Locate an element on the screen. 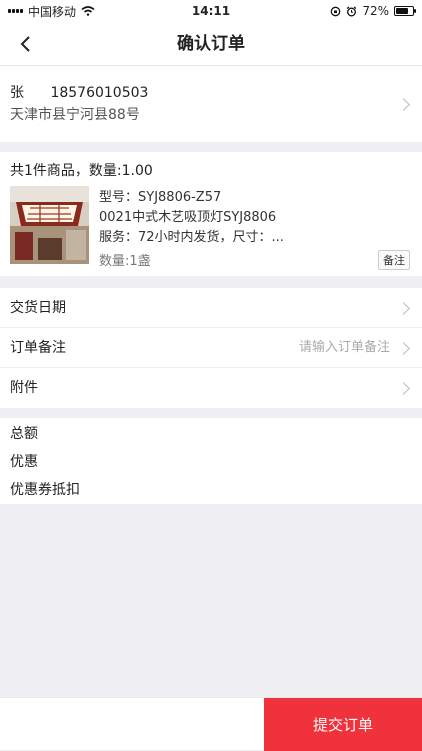 Image resolution: width=422 pixels, height=751 pixels. product-model: 型号：SYJ8806-Z57 is located at coordinates (160, 197).